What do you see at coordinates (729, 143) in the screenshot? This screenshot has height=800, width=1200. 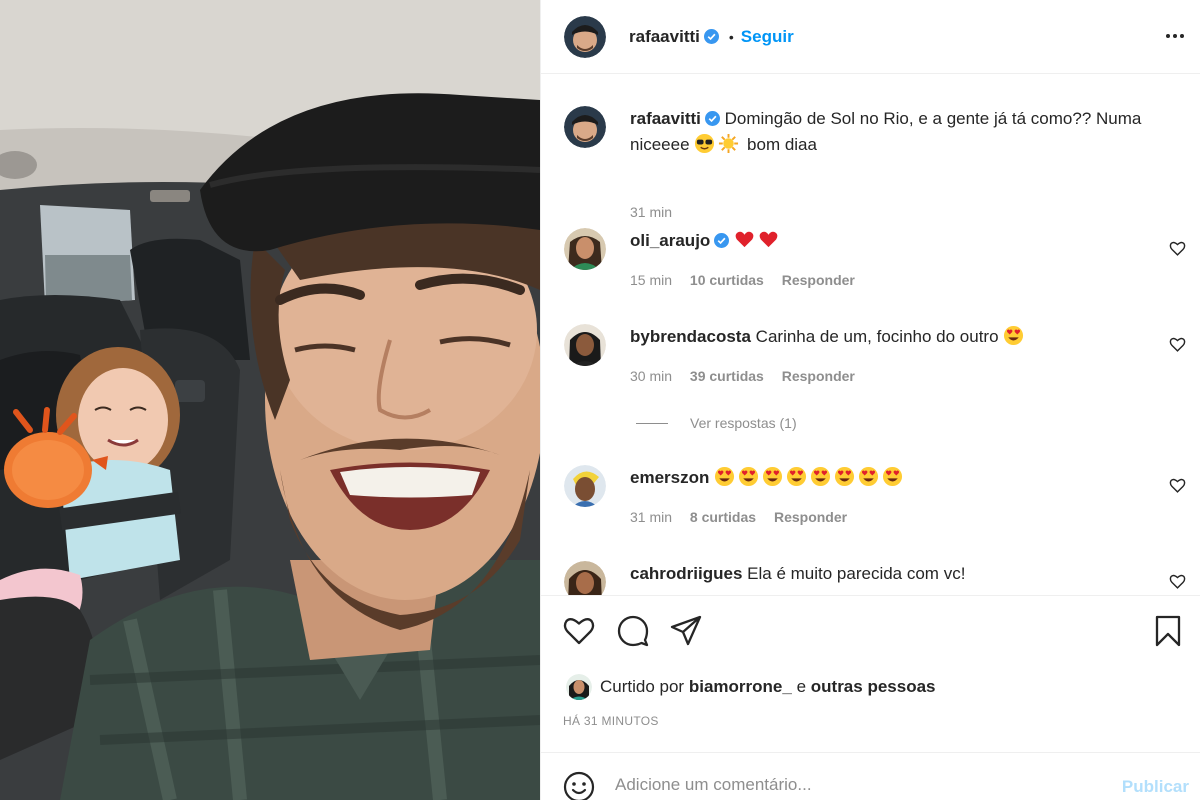 I see `sun-emoji-icon` at bounding box center [729, 143].